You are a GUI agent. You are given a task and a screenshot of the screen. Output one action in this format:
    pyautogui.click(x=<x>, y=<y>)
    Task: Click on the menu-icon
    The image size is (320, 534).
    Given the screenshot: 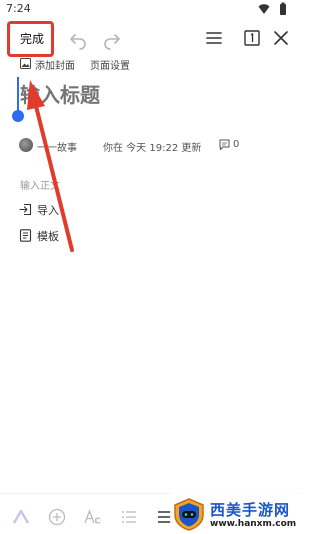 What is the action you would take?
    pyautogui.click(x=214, y=38)
    